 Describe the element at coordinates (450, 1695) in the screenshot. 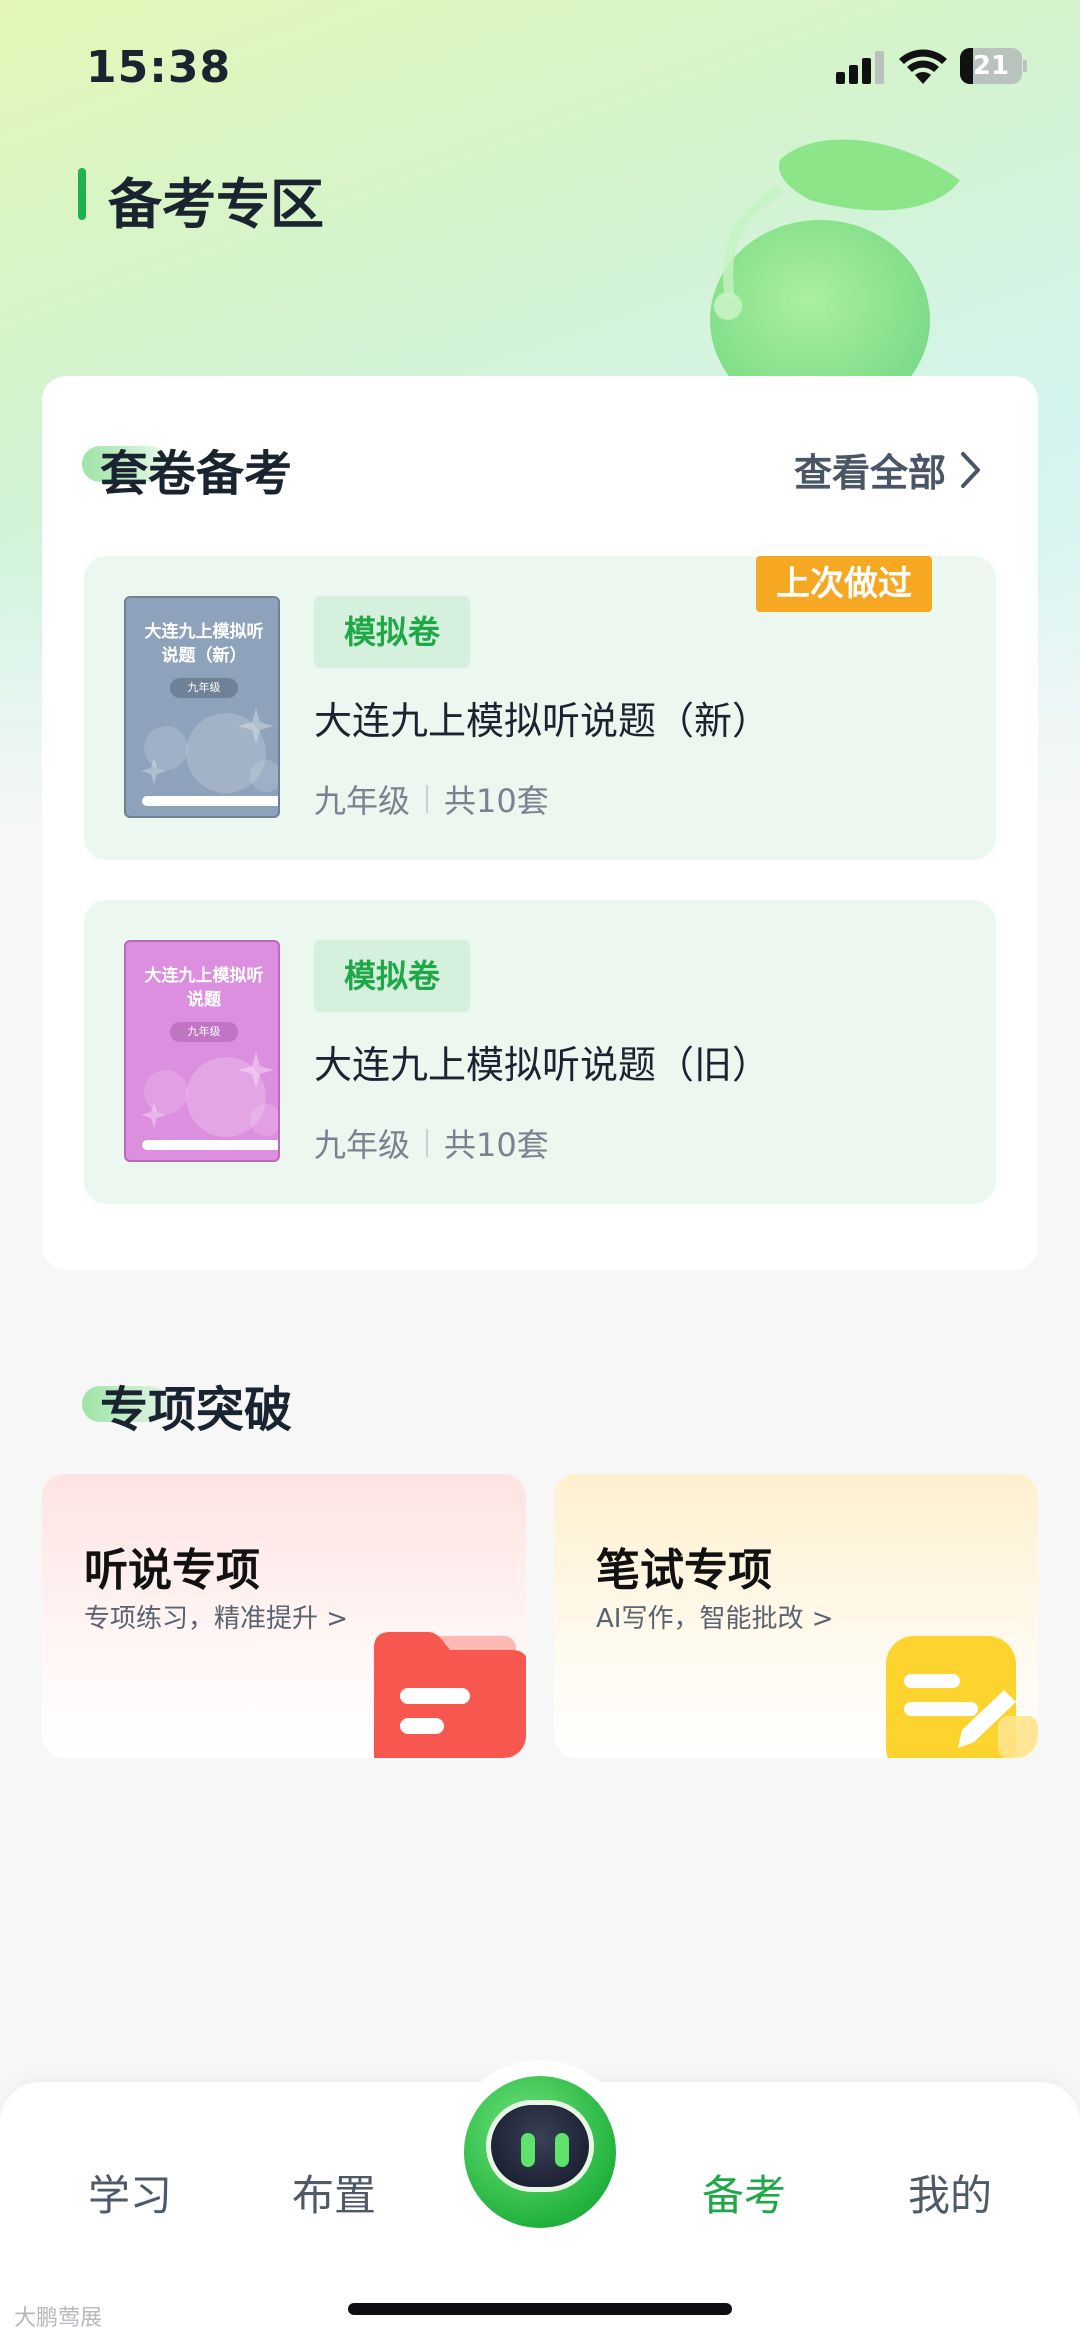

I see `folder-icon` at that location.